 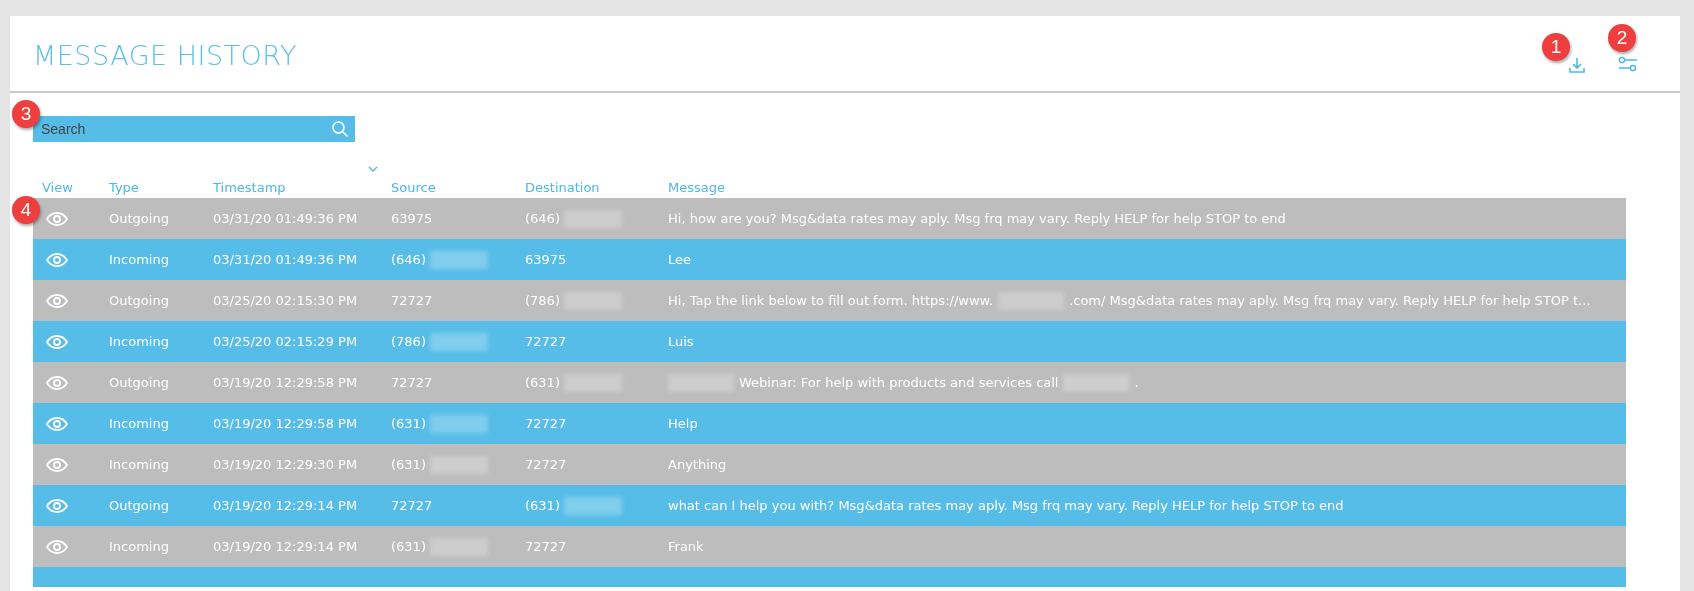 I want to click on message-text: Webinar: For help with products and services call, so click(x=899, y=382).